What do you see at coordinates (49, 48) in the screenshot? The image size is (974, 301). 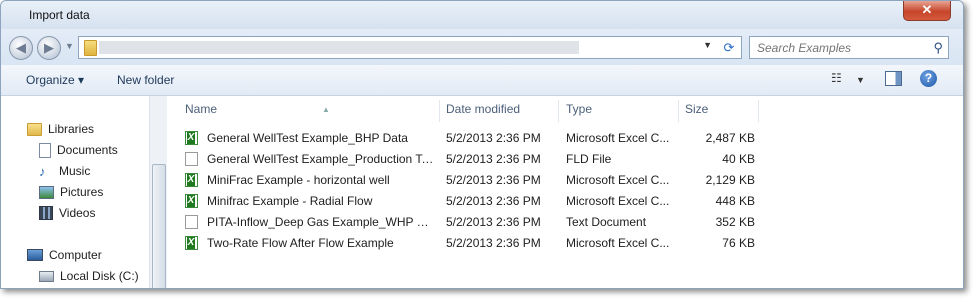 I see `forward-button: ▶` at bounding box center [49, 48].